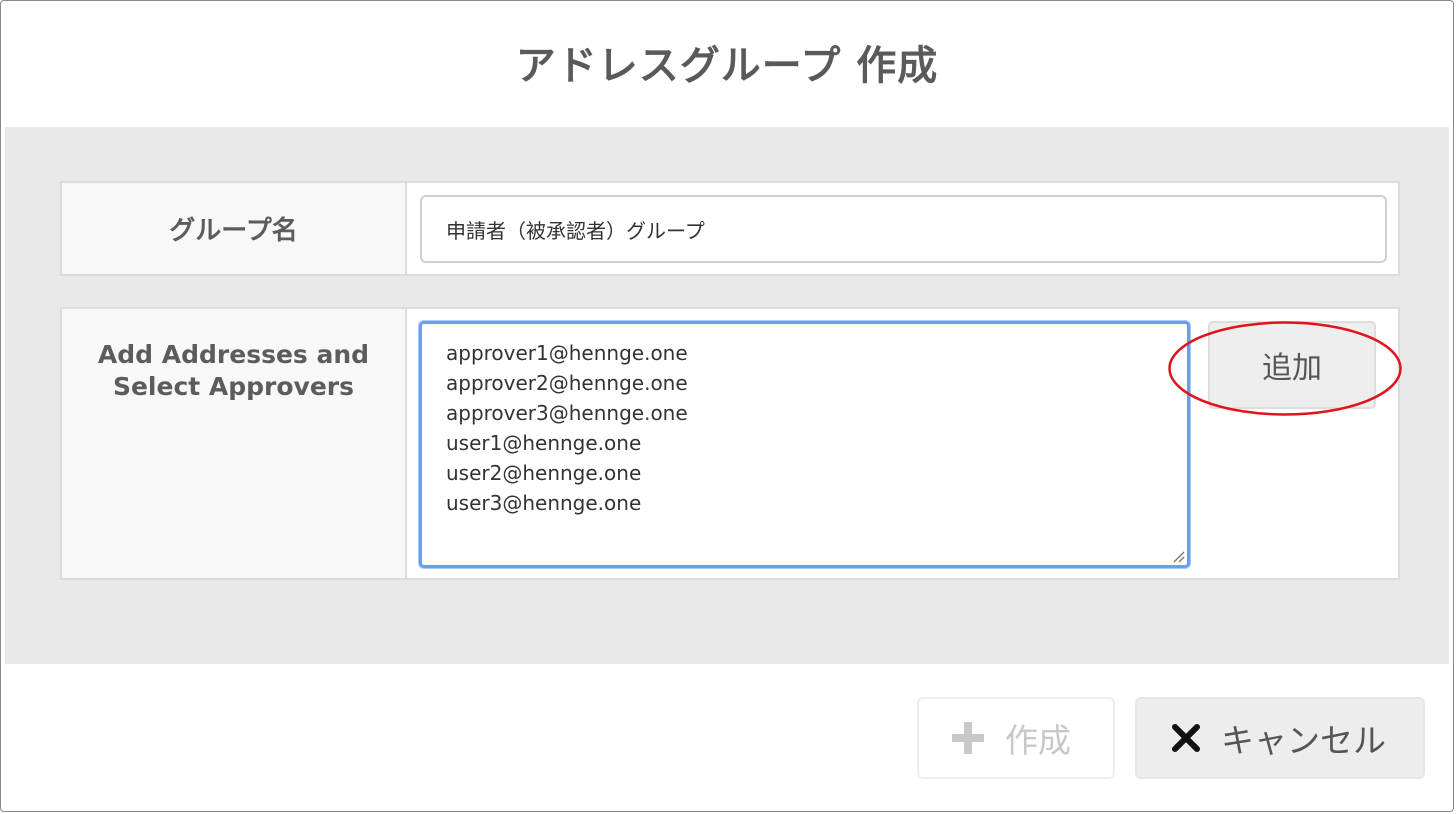  Describe the element at coordinates (1186, 738) in the screenshot. I see `x-icon` at that location.